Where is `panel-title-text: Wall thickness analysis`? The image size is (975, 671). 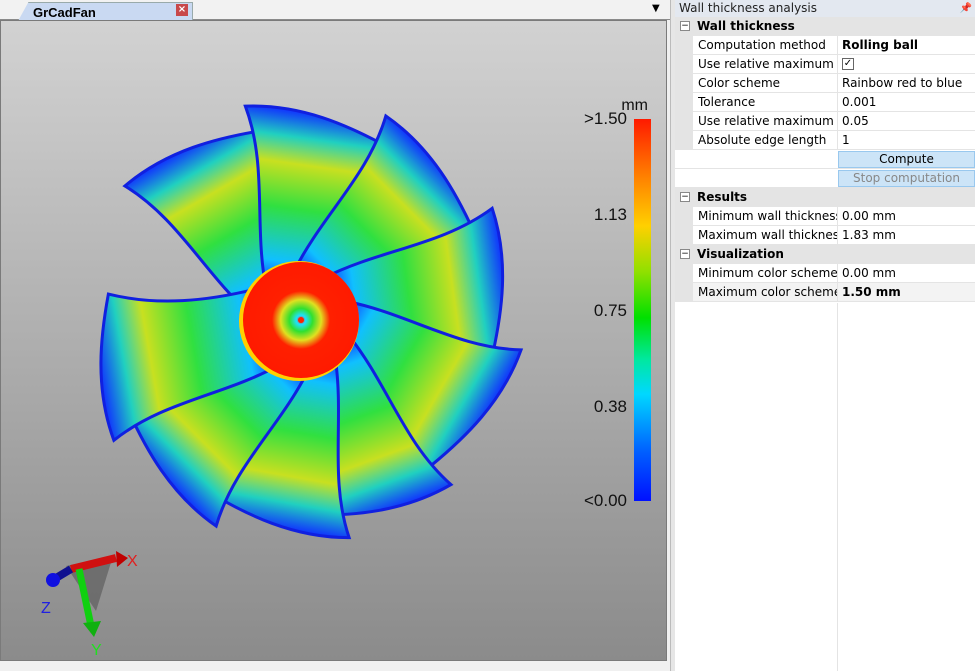
panel-title-text: Wall thickness analysis is located at coordinates (748, 8).